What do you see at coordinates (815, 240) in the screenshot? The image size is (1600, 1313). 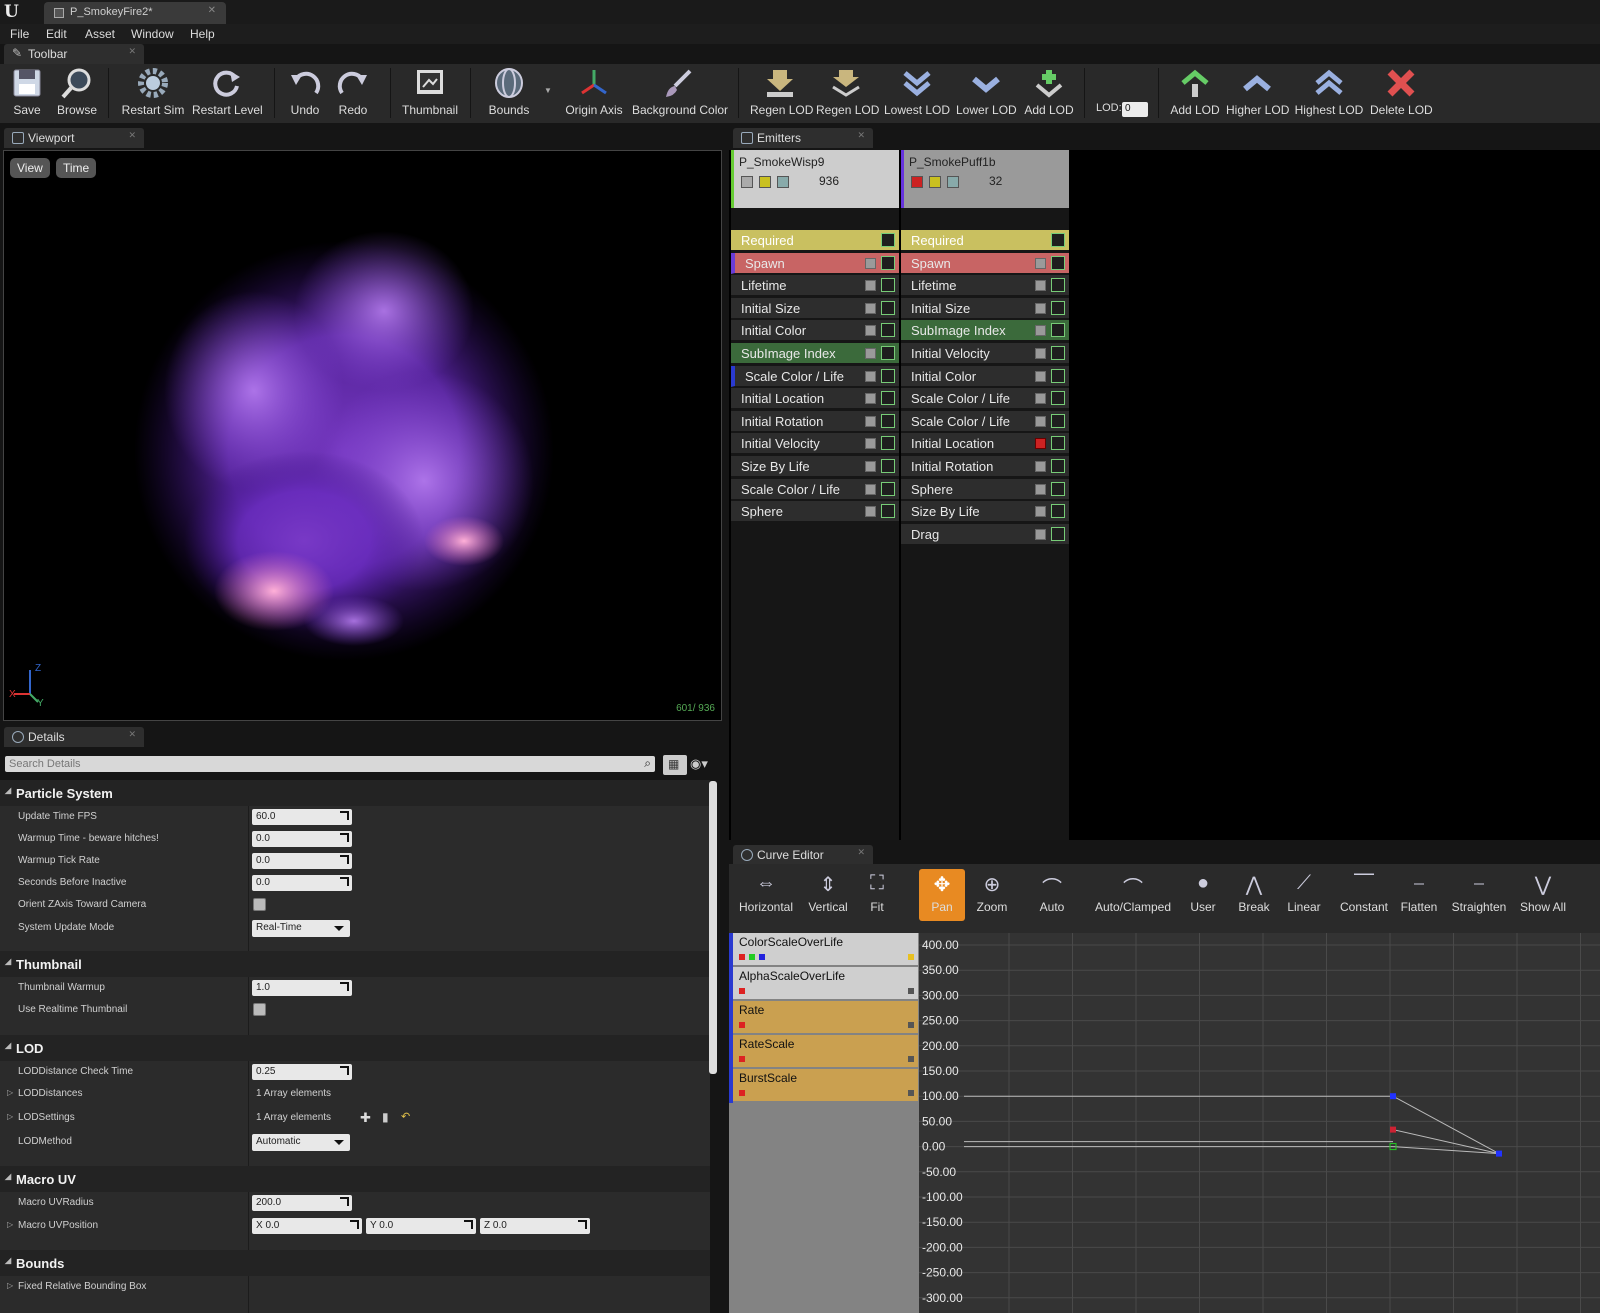 I see `module-required: Required` at bounding box center [815, 240].